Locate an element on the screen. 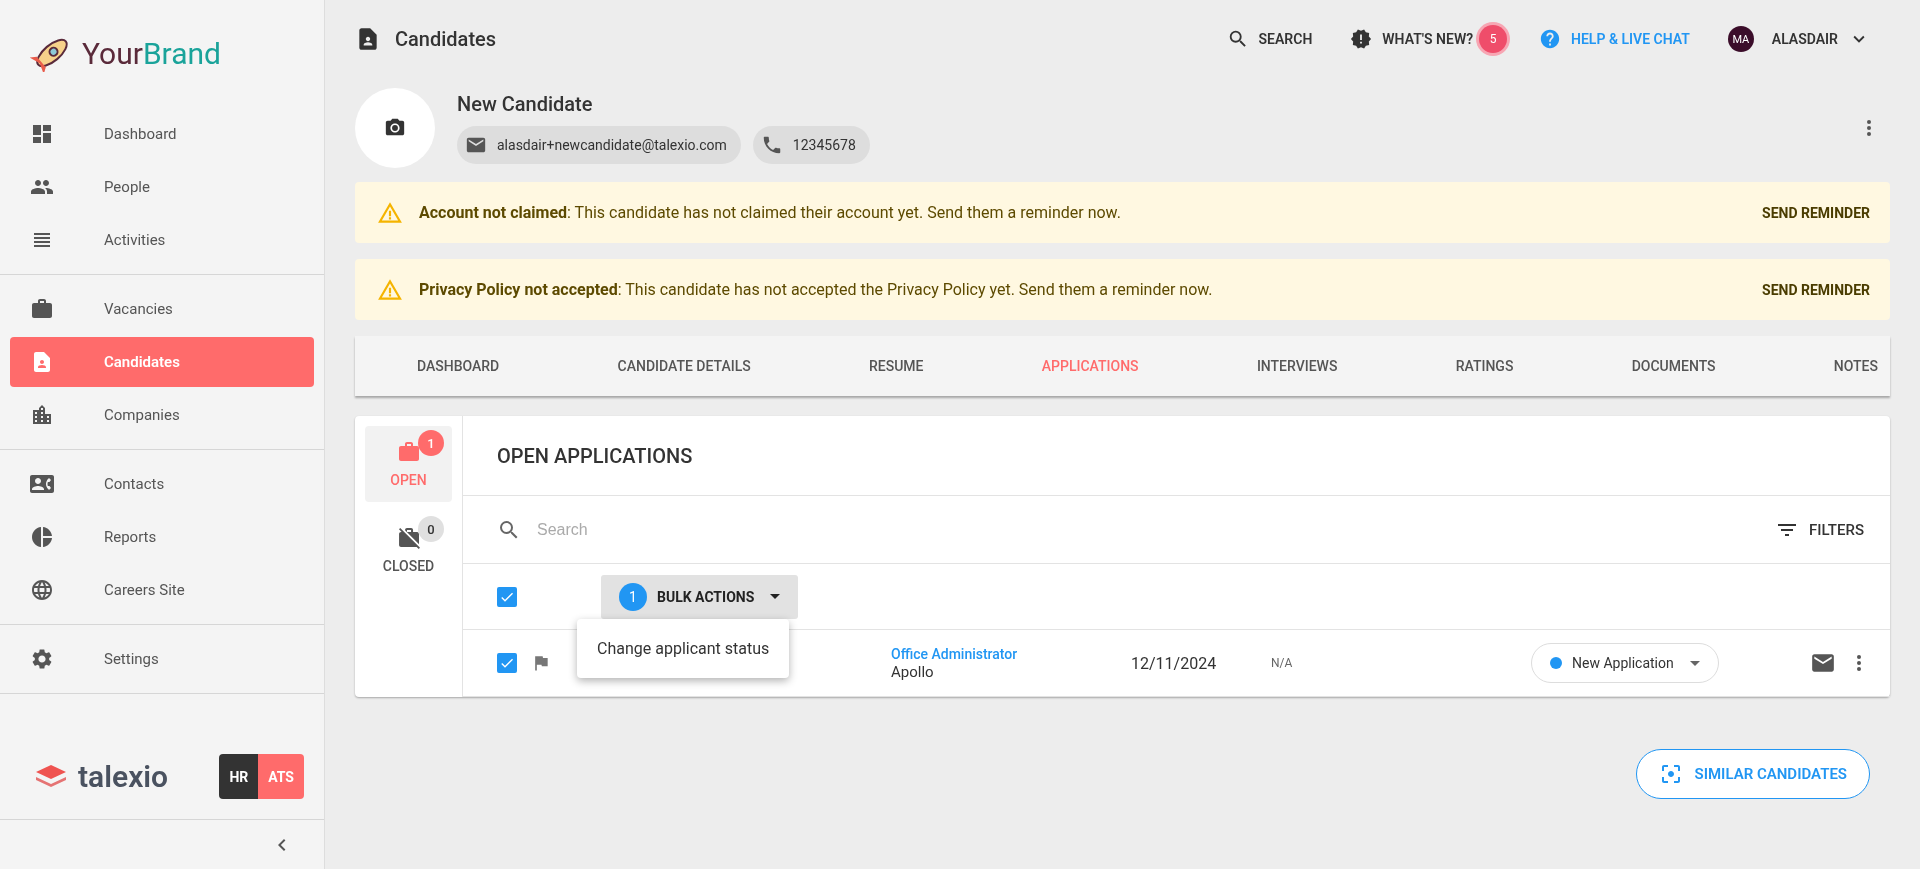 This screenshot has width=1920, height=869. nav-item: Settings is located at coordinates (162, 659).